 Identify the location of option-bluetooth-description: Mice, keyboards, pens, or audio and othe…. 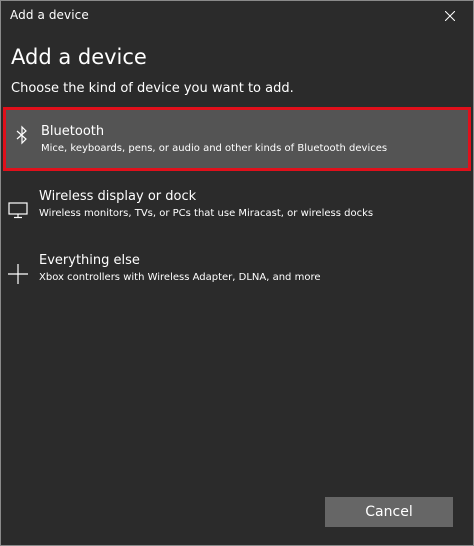
(214, 148).